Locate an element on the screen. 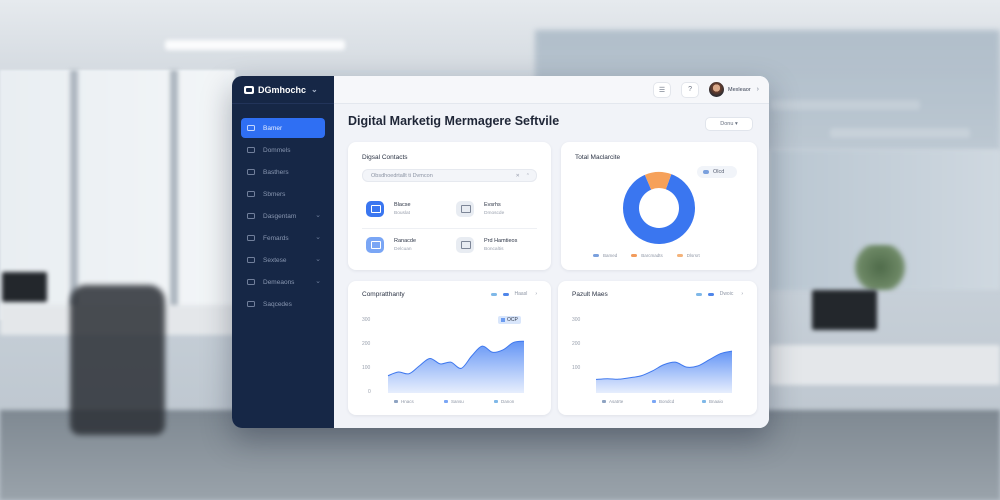  legend-item: Bamed is located at coordinates (605, 255).